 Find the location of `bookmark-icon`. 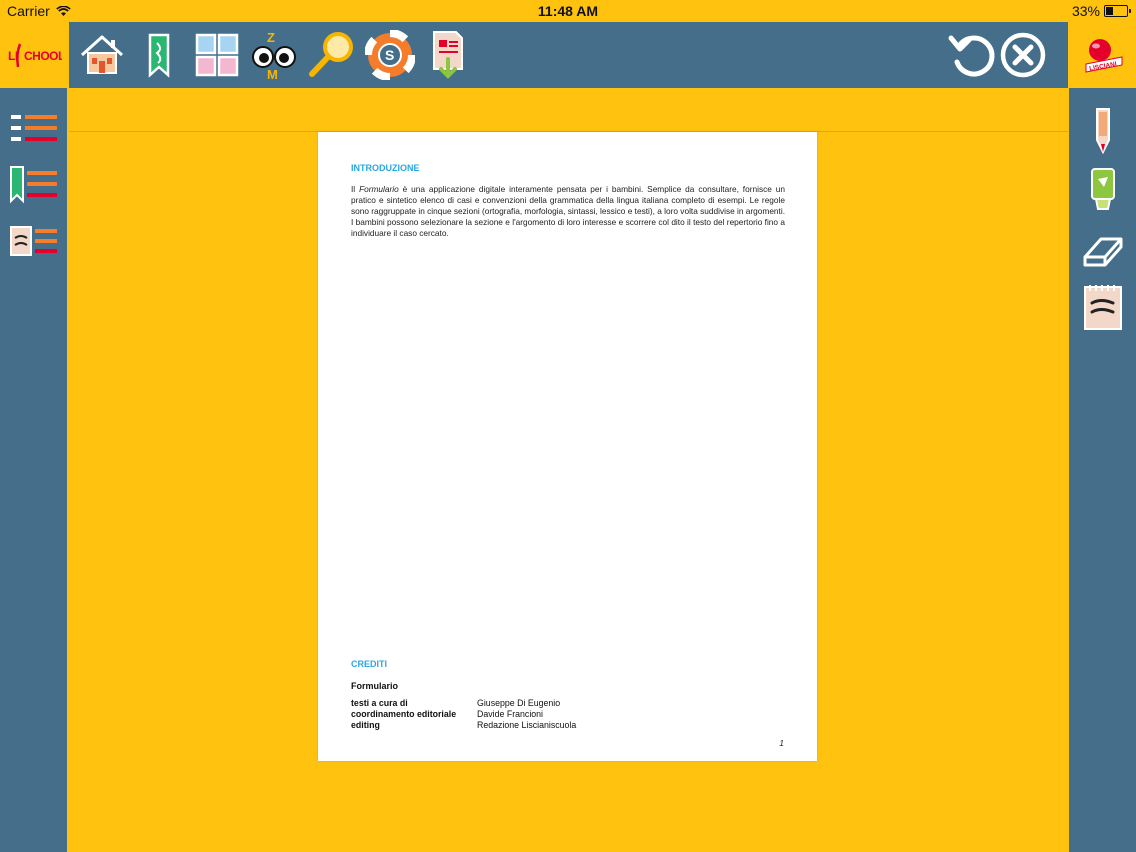

bookmark-icon is located at coordinates (159, 55).